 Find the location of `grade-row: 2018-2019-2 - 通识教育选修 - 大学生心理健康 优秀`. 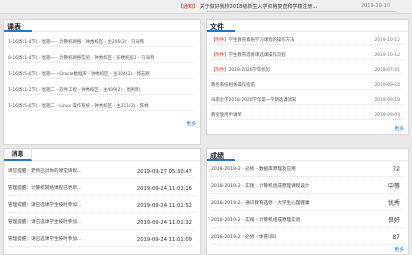

grade-row: 2018-2019-2 - 通识教育选修 - 大学生心理健康 优秀 is located at coordinates (307, 204).